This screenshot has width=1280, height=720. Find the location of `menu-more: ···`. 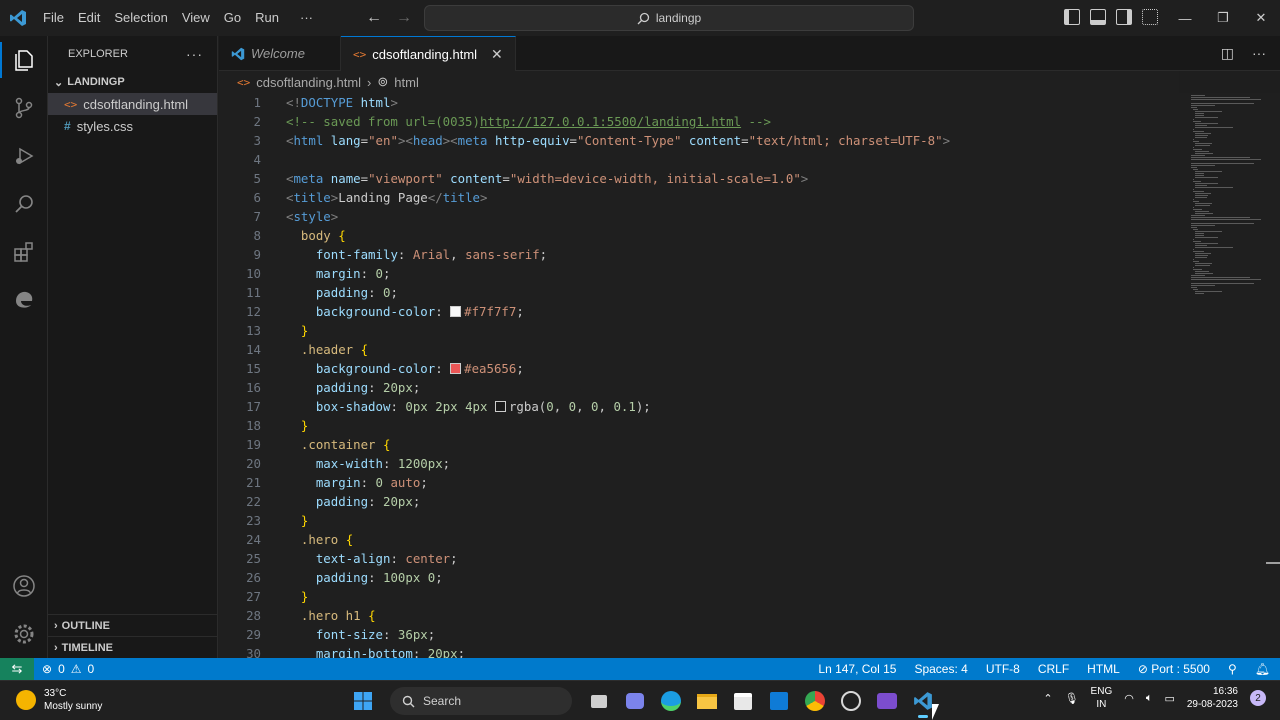

menu-more: ··· is located at coordinates (303, 18).